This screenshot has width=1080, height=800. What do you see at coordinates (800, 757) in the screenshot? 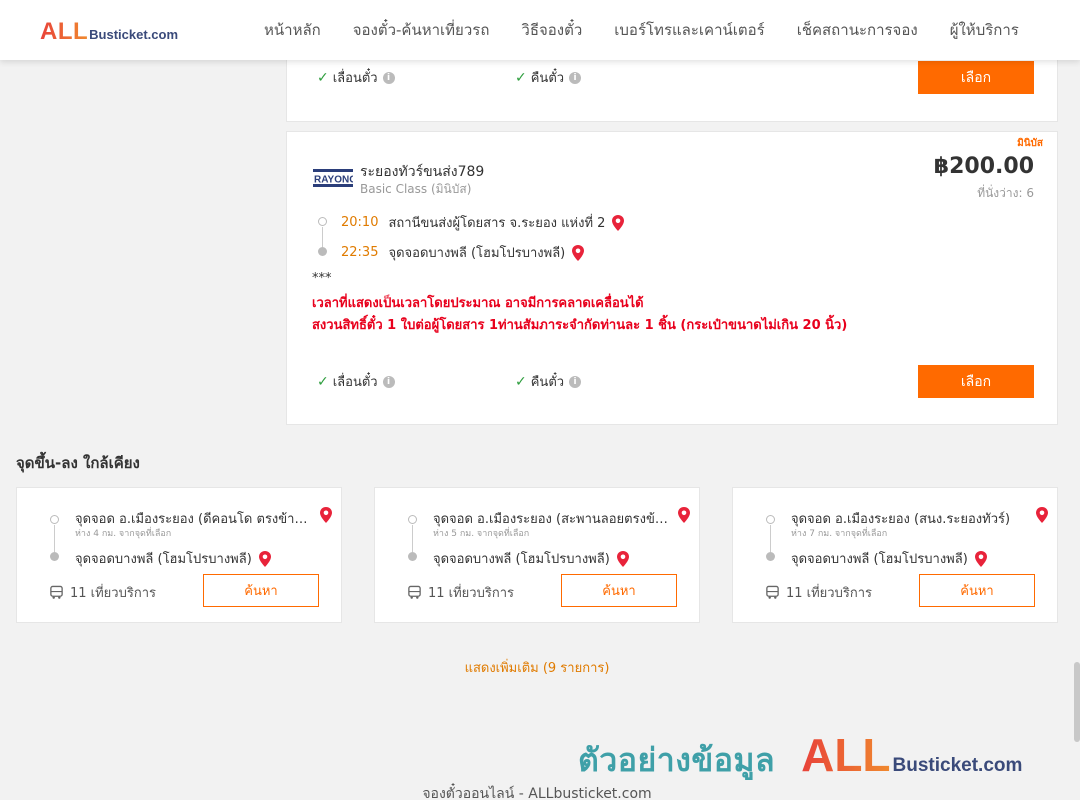
I see `sample-watermark: ตัวอย่างข้อมูล ALL Busticket.com` at bounding box center [800, 757].